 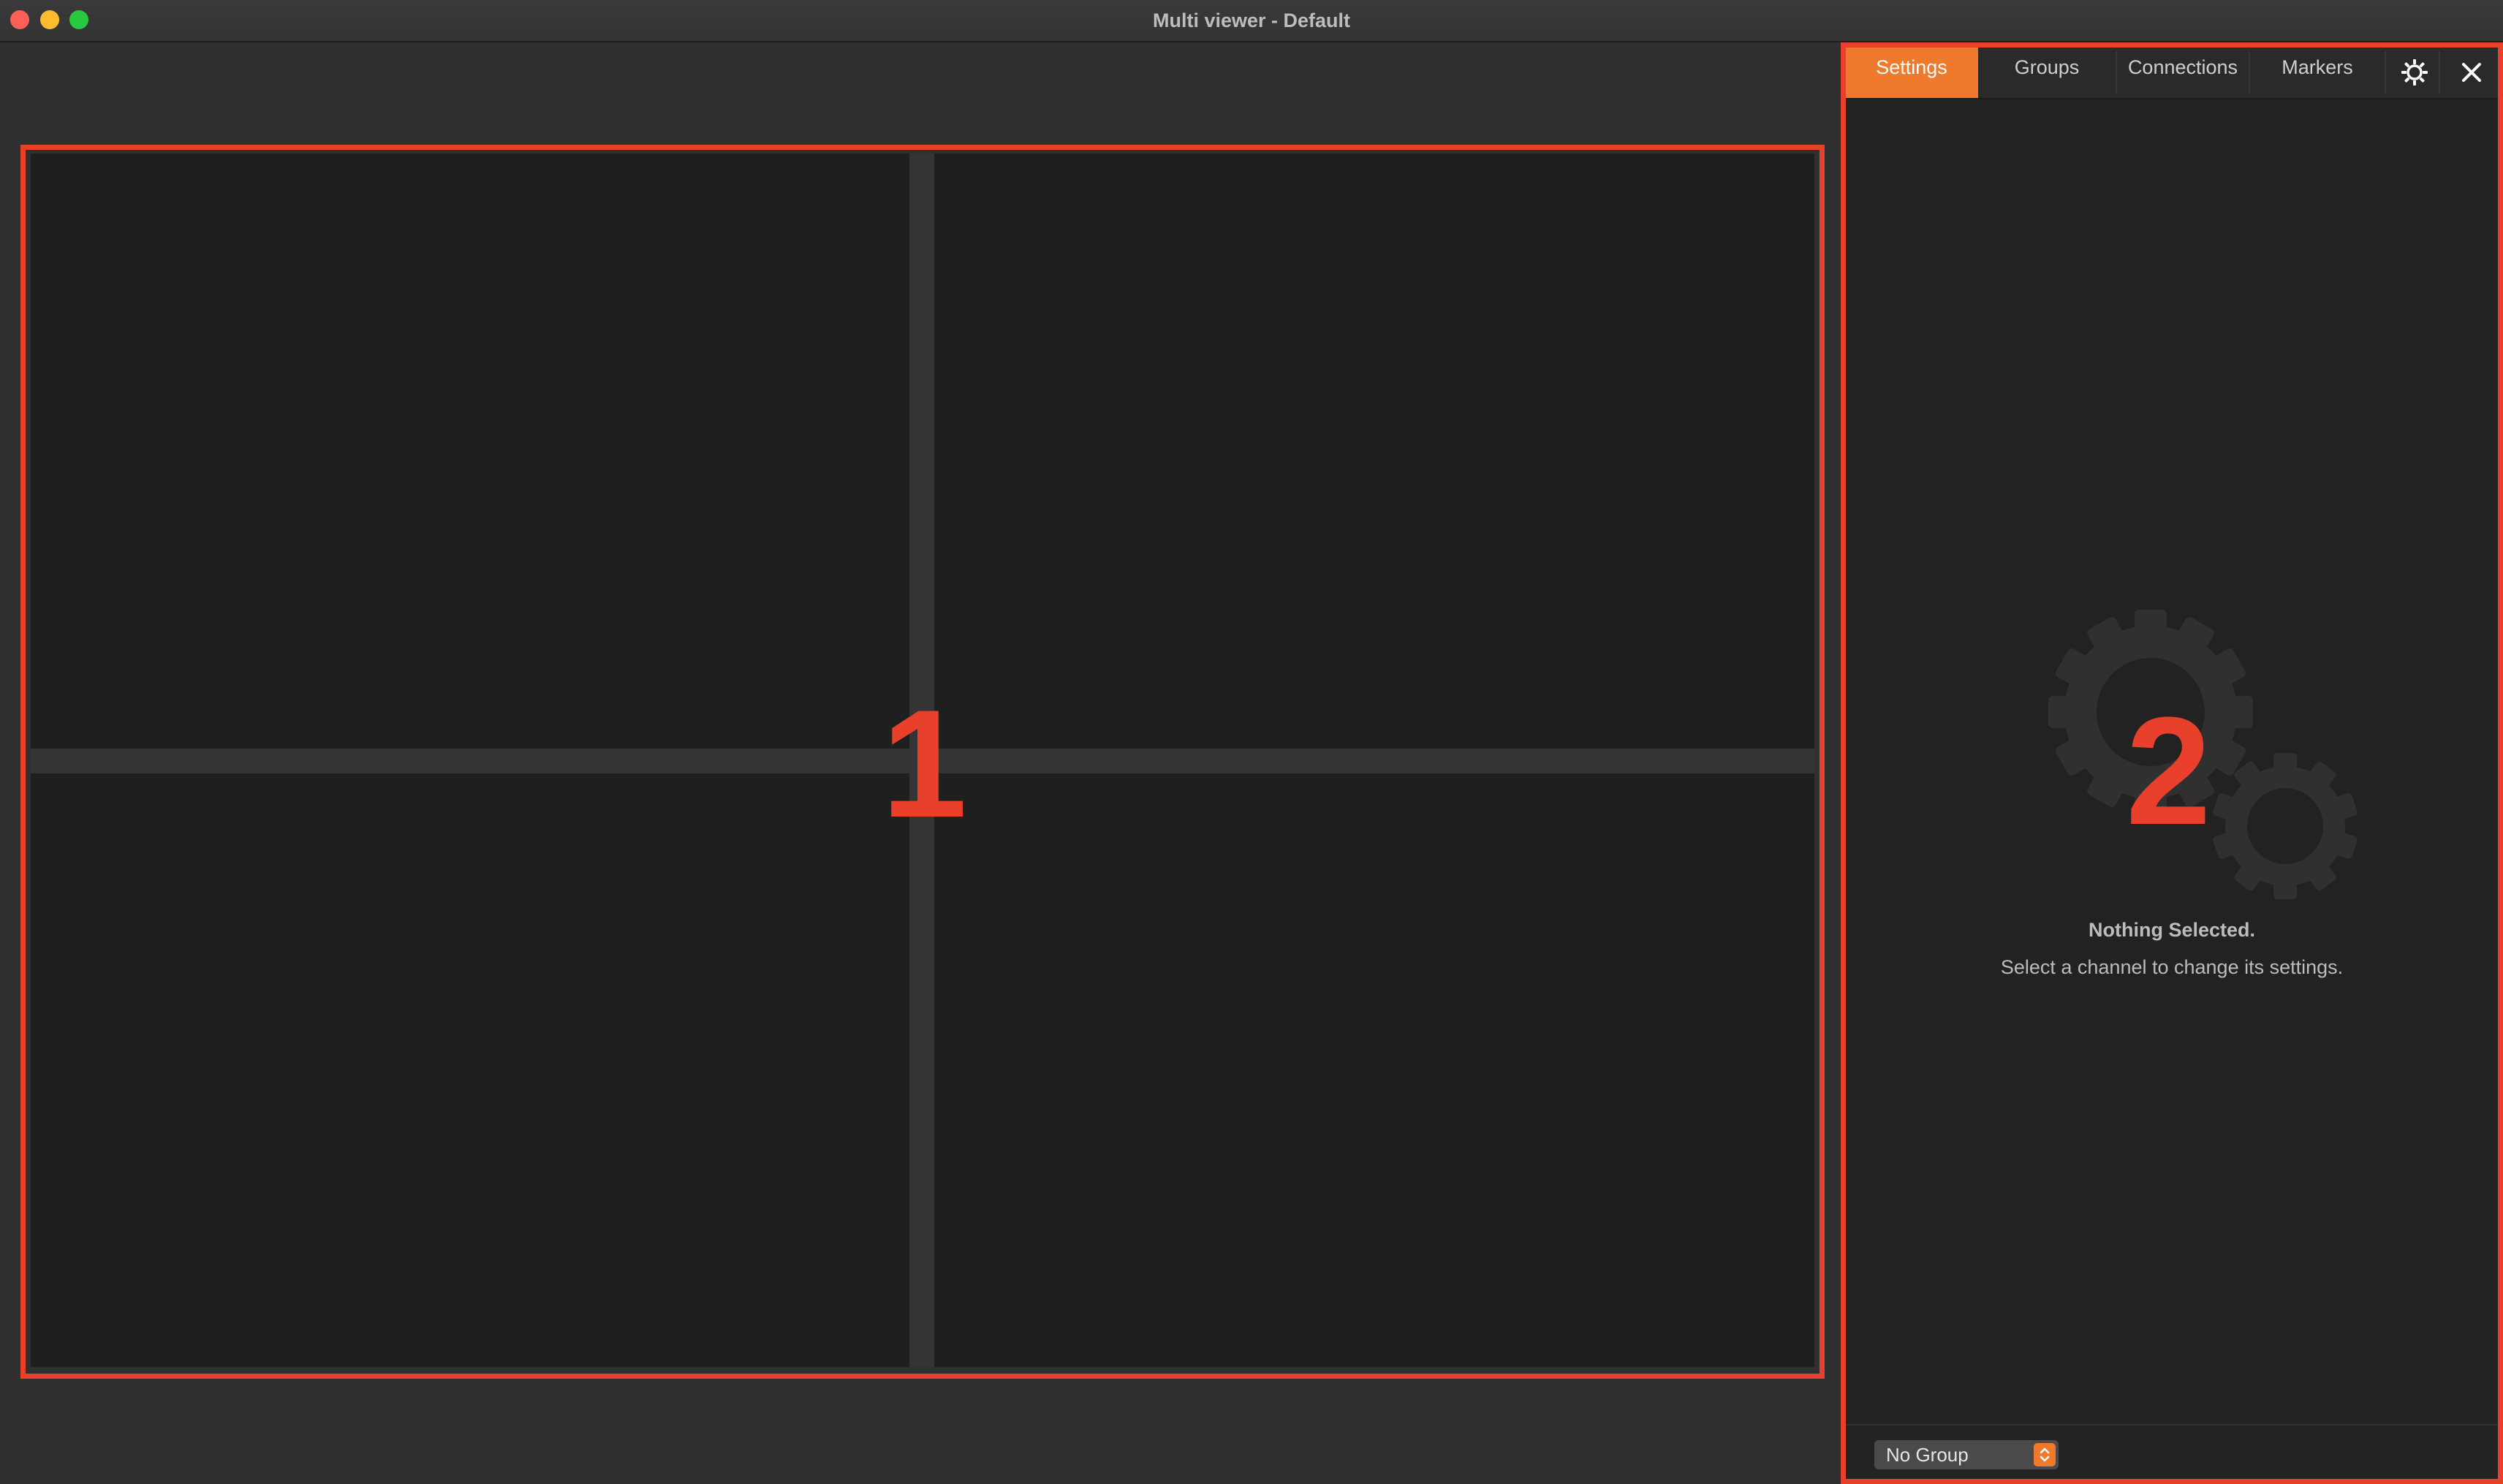 I want to click on title-bar: Multi viewer - Default, so click(x=1251, y=21).